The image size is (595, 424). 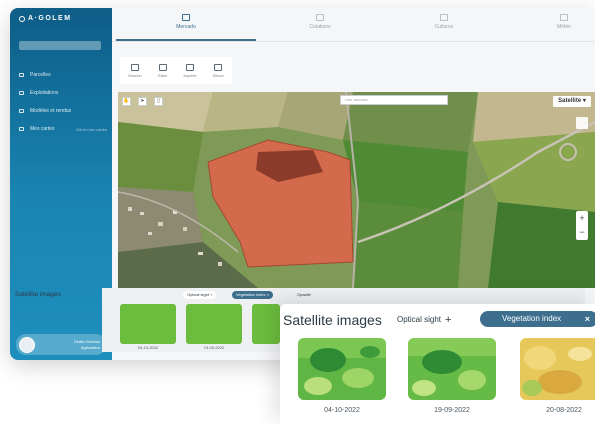 What do you see at coordinates (444, 22) in the screenshot?
I see `tab-cultures: Cultures` at bounding box center [444, 22].